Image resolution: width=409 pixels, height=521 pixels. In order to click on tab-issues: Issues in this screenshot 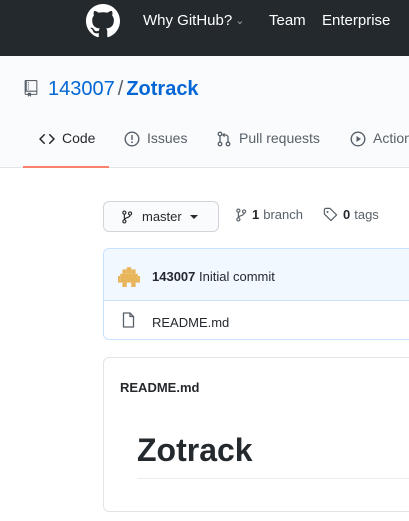, I will do `click(155, 149)`.